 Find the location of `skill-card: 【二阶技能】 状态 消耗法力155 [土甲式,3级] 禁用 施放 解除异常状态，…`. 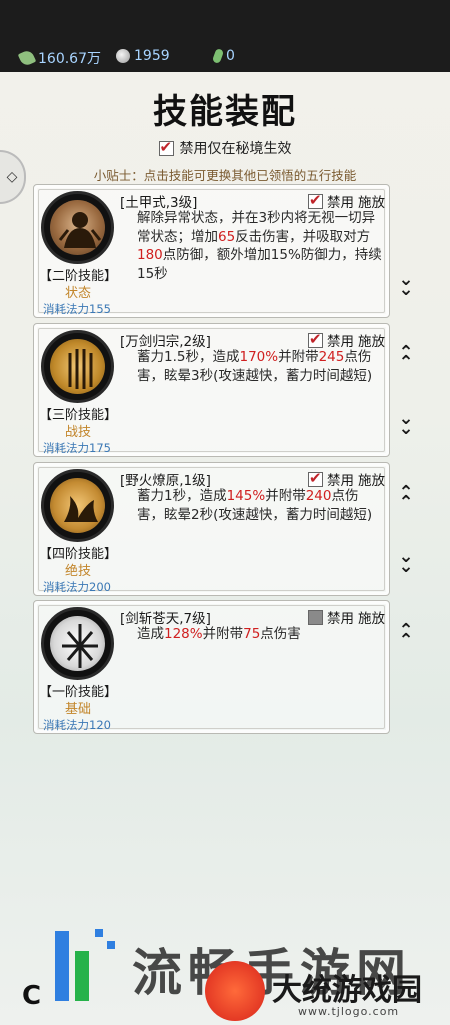

skill-card: 【二阶技能】 状态 消耗法力155 [土甲式,3级] 禁用 施放 解除异常状态，… is located at coordinates (211, 251).